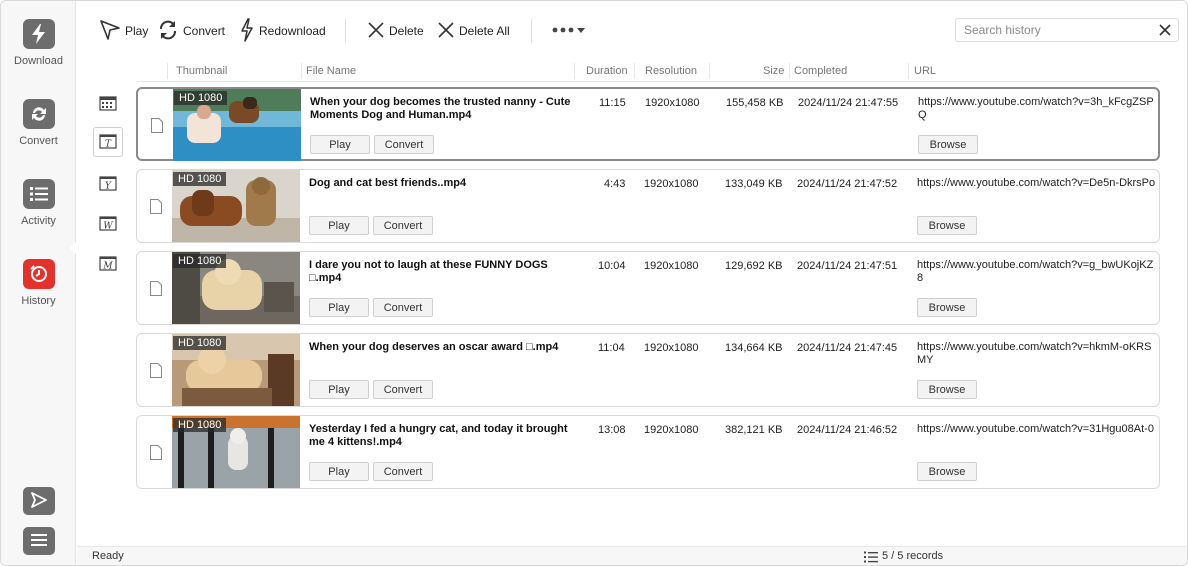 The height and width of the screenshot is (566, 1188). Describe the element at coordinates (1165, 30) in the screenshot. I see `clear-search-icon` at that location.